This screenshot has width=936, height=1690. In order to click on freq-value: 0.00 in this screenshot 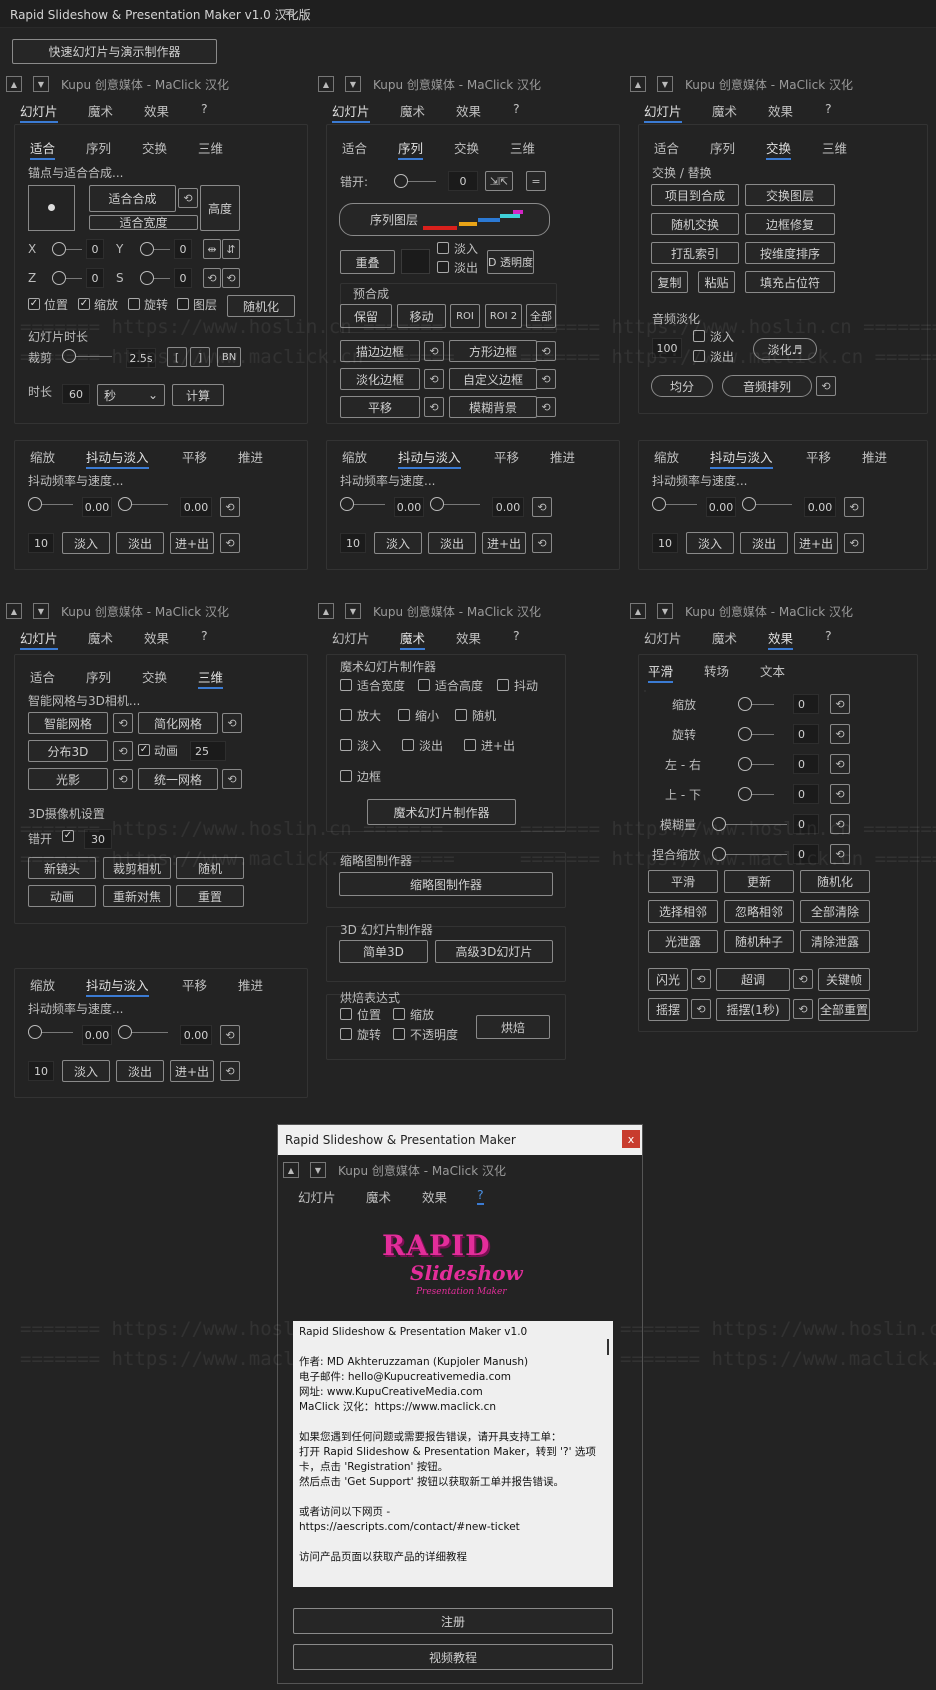, I will do `click(409, 507)`.